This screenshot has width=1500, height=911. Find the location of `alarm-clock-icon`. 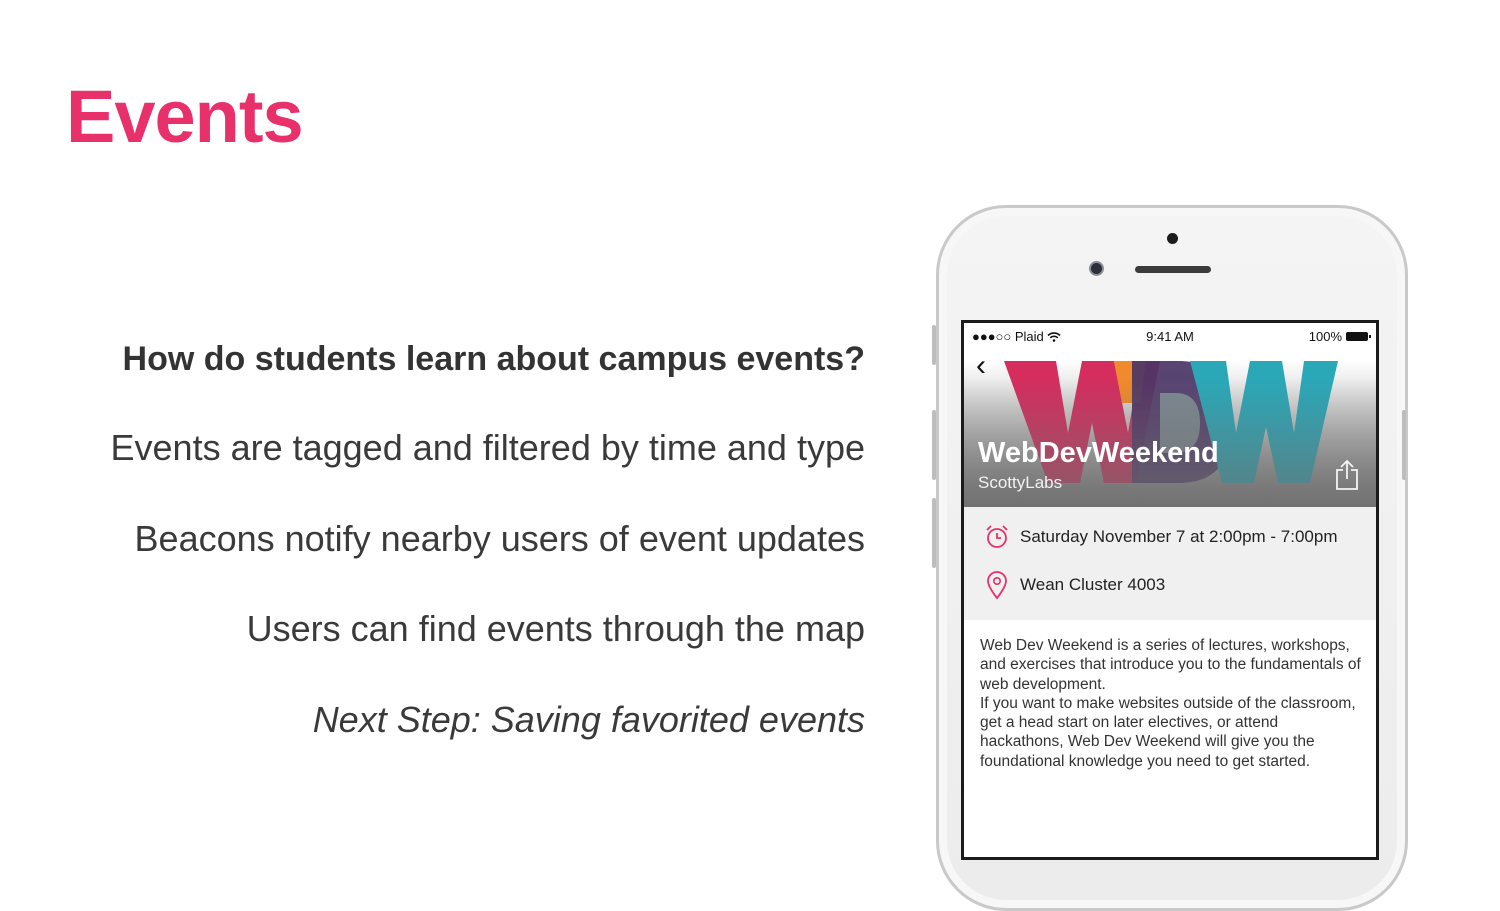

alarm-clock-icon is located at coordinates (997, 536).